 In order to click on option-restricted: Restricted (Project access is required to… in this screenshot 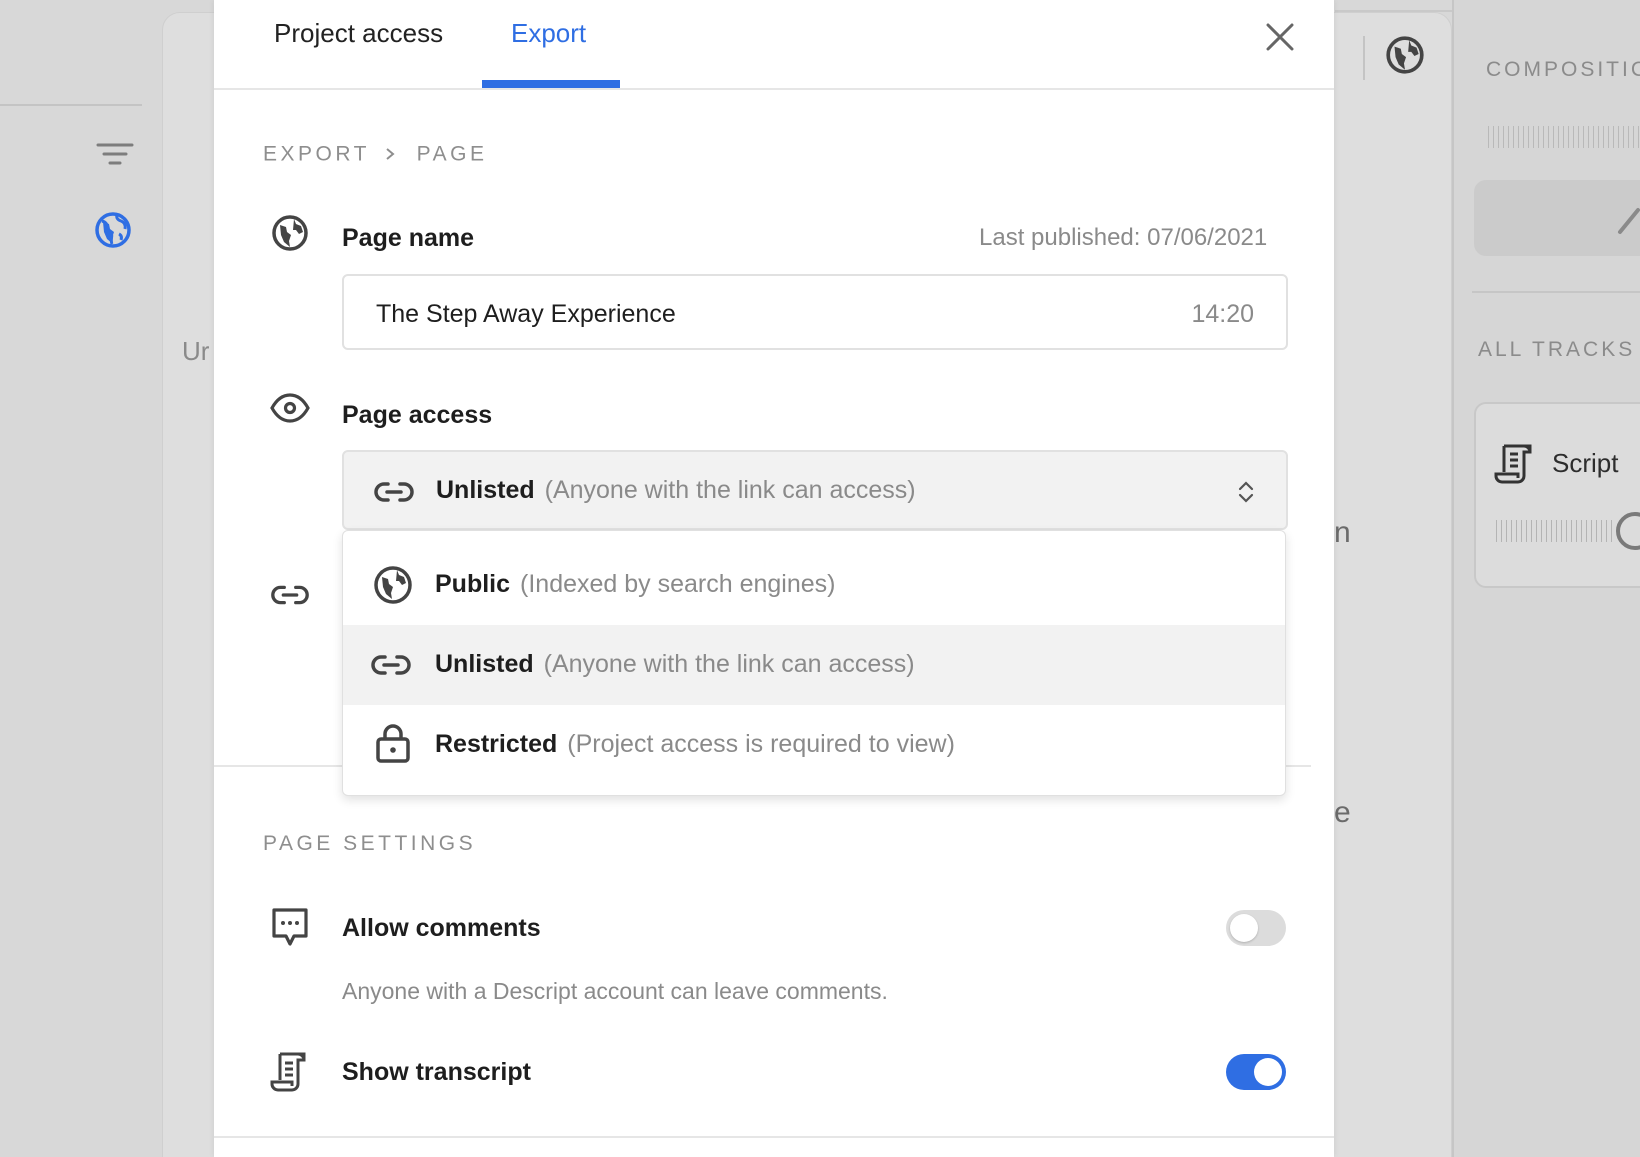, I will do `click(814, 745)`.